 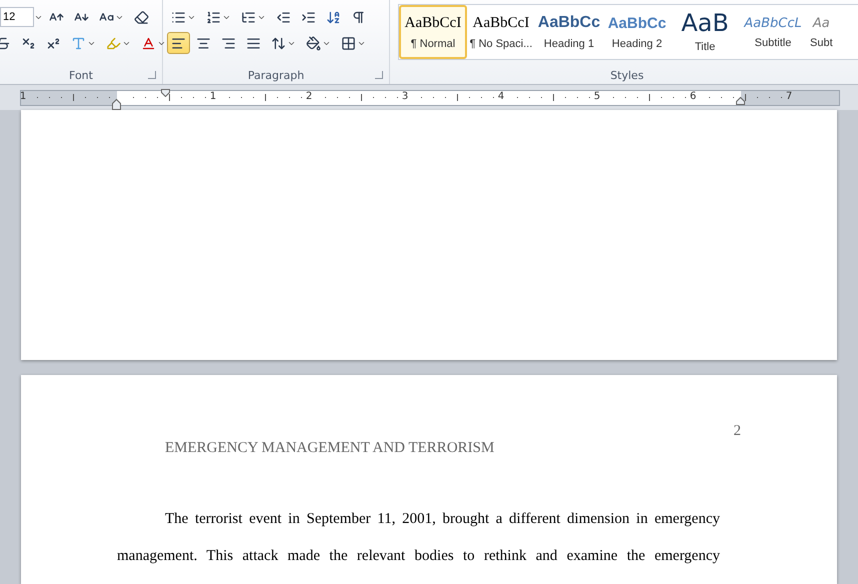 What do you see at coordinates (821, 32) in the screenshot?
I see `style-option: Aa Subt` at bounding box center [821, 32].